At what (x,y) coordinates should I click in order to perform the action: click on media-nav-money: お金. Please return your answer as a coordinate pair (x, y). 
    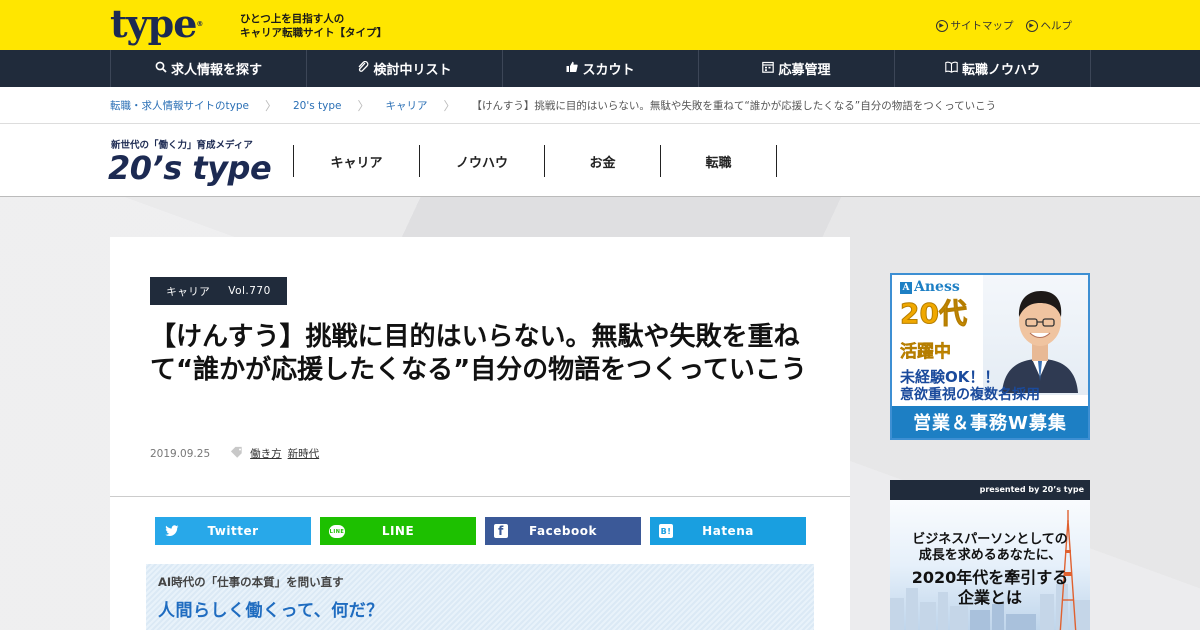
    Looking at the image, I should click on (602, 161).